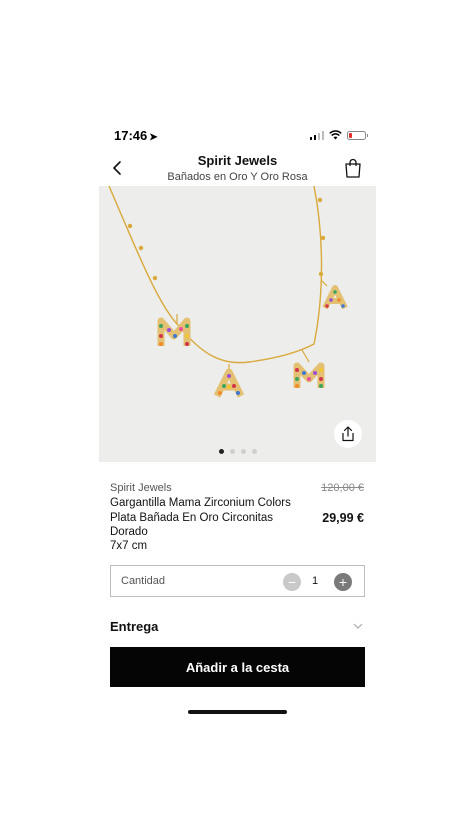  Describe the element at coordinates (343, 582) in the screenshot. I see `quantity-increase-button: +` at that location.